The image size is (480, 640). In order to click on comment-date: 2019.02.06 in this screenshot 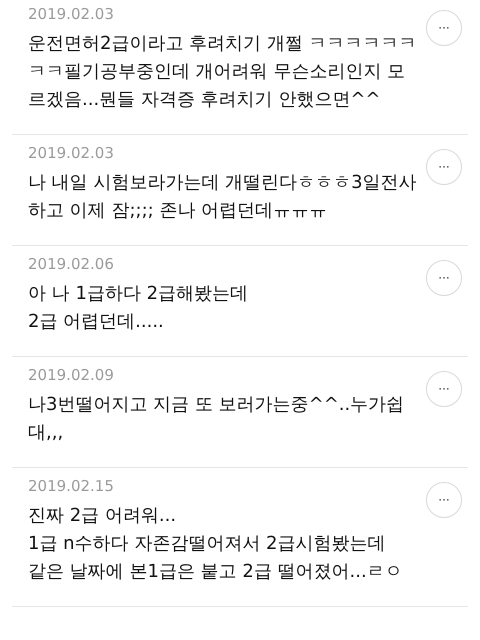, I will do `click(71, 264)`.